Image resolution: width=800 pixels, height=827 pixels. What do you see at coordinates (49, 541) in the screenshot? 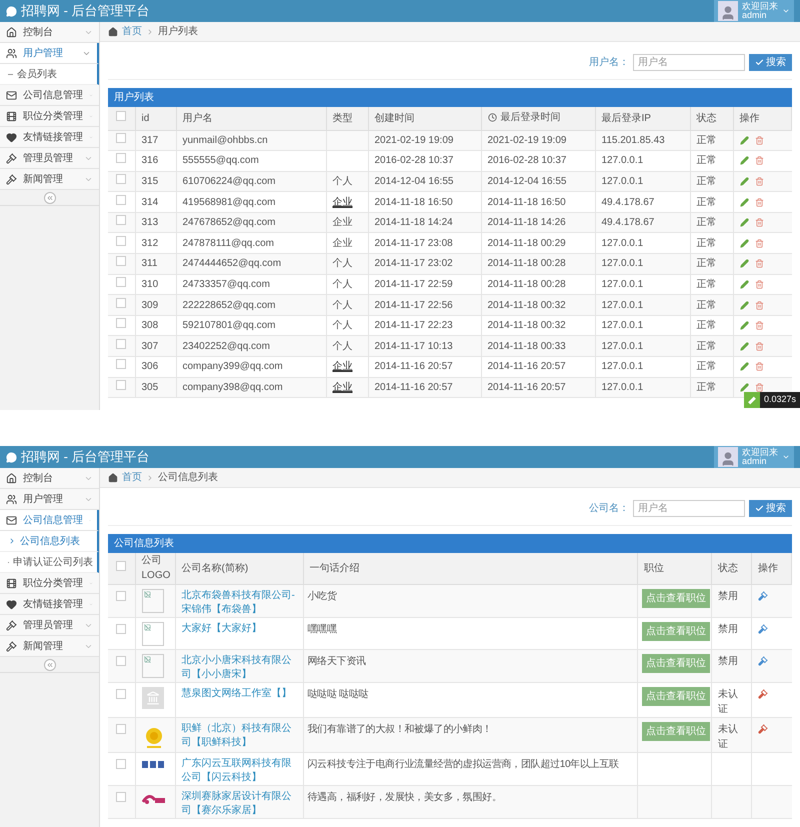
I see `submenu-item: 公司信息列表` at bounding box center [49, 541].